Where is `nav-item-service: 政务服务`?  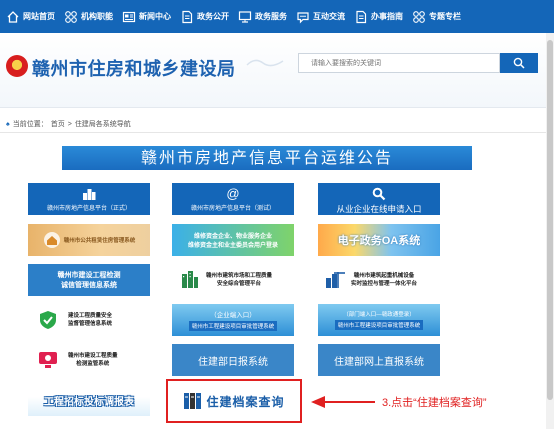 nav-item-service: 政务服务 is located at coordinates (262, 16).